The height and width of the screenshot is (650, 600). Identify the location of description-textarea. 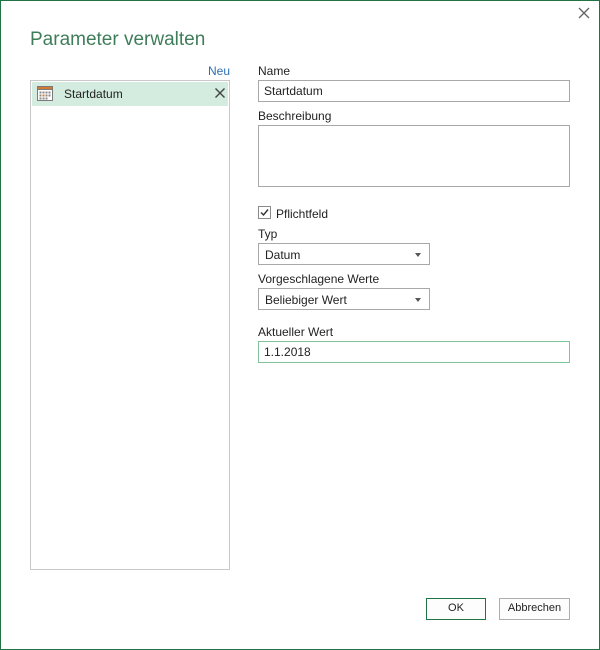
(414, 156).